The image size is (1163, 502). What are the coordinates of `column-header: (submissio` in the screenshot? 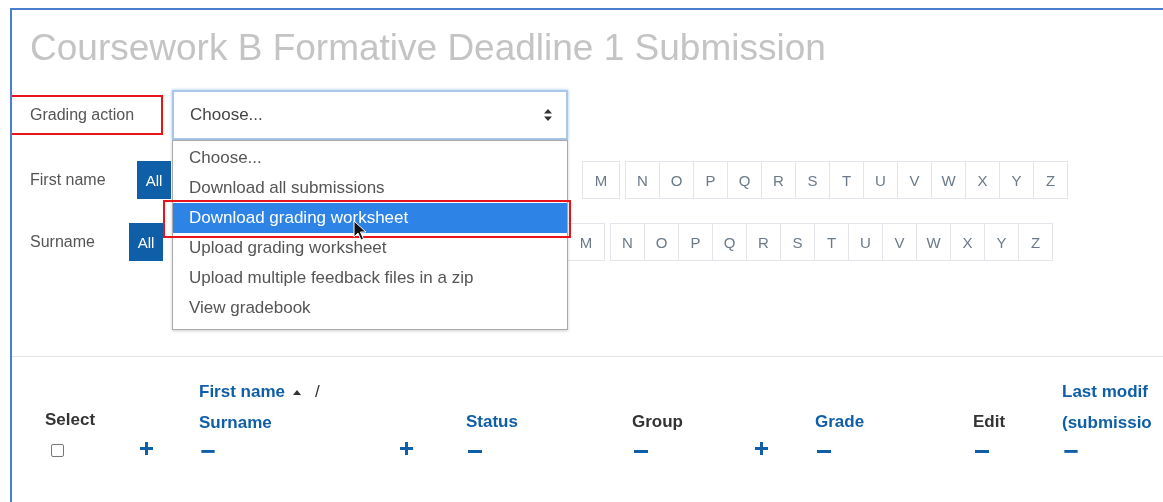 It's located at (1107, 422).